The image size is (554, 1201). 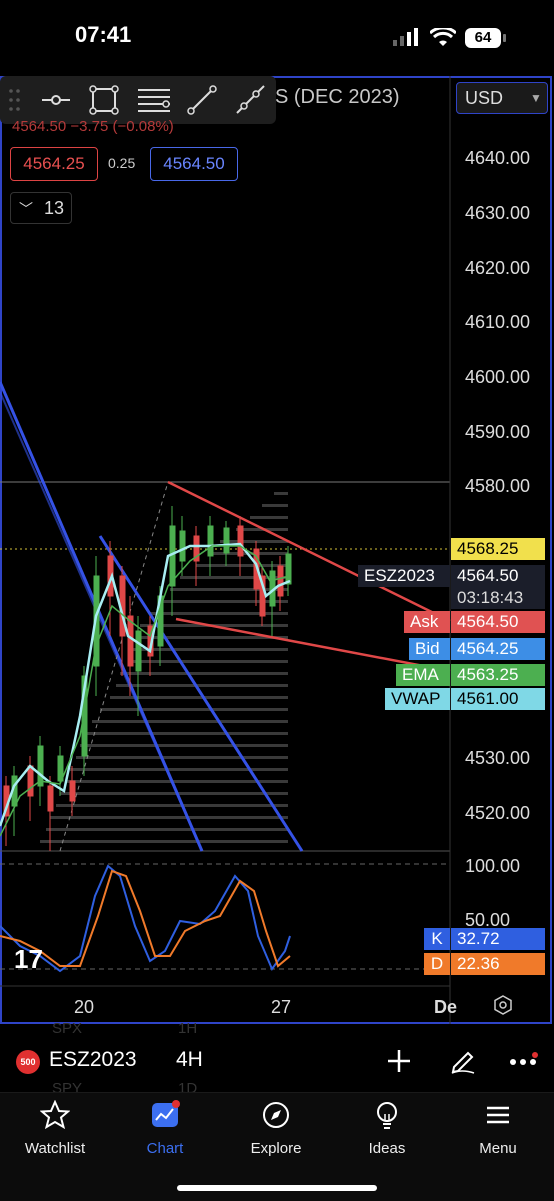 I want to click on stoch-d-label: D, so click(x=437, y=964).